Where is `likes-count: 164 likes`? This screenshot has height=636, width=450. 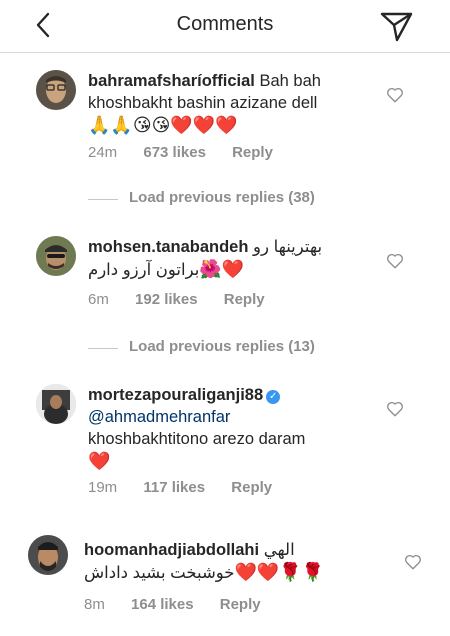
likes-count: 164 likes is located at coordinates (162, 604).